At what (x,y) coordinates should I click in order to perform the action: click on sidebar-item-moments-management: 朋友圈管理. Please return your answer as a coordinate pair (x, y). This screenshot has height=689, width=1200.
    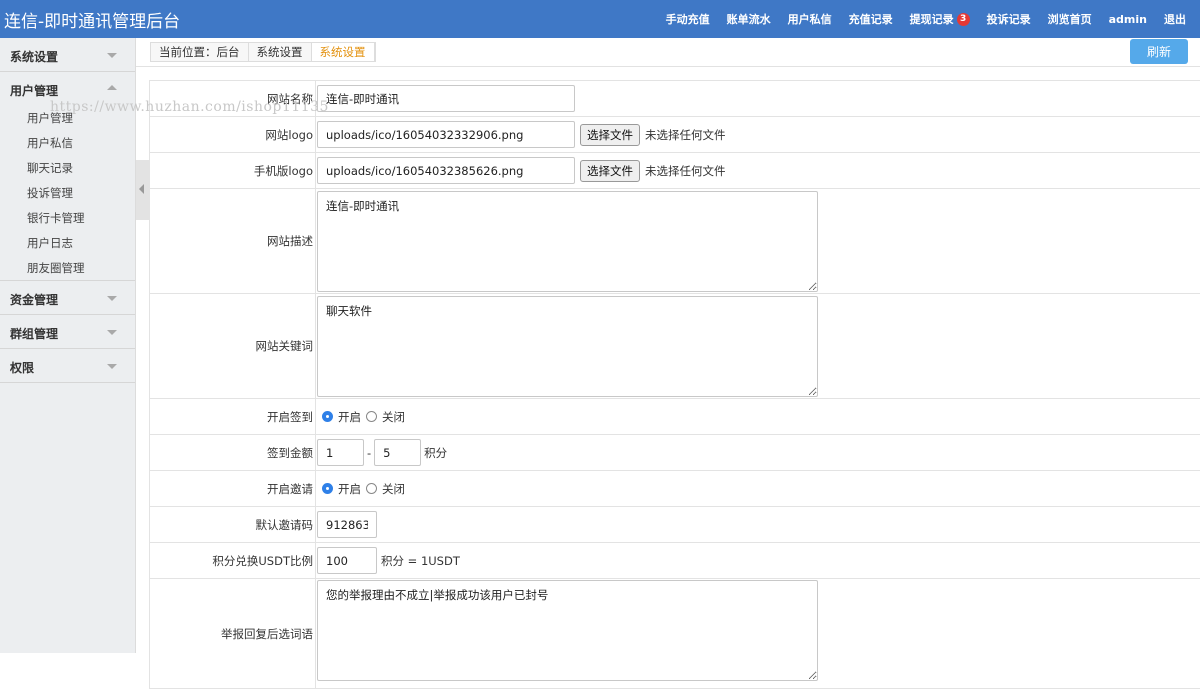
    Looking at the image, I should click on (67, 268).